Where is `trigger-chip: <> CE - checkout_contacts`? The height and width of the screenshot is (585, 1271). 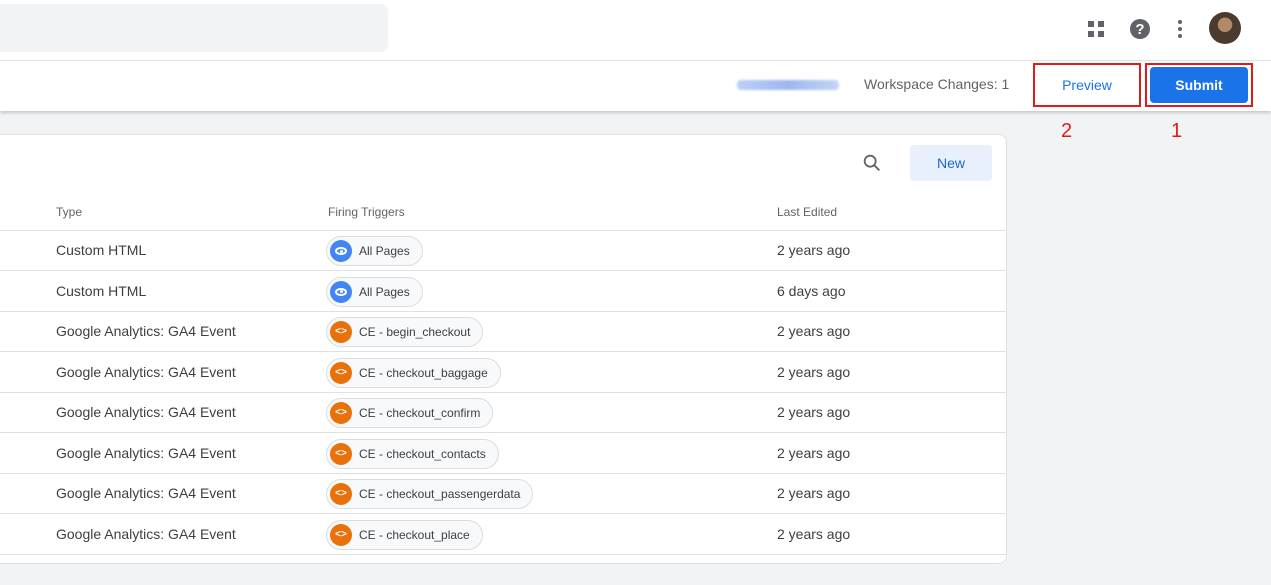 trigger-chip: <> CE - checkout_contacts is located at coordinates (412, 453).